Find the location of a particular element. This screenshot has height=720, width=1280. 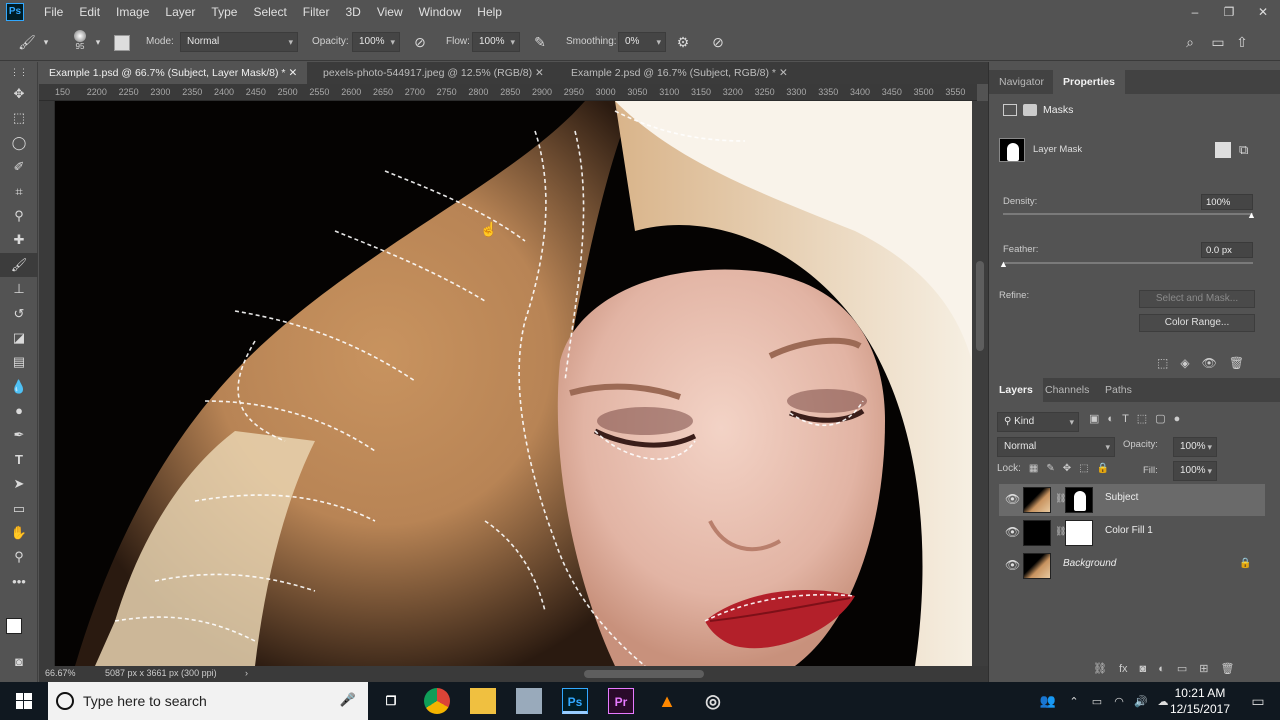

lock-image-icon: ✎ is located at coordinates (1050, 468).